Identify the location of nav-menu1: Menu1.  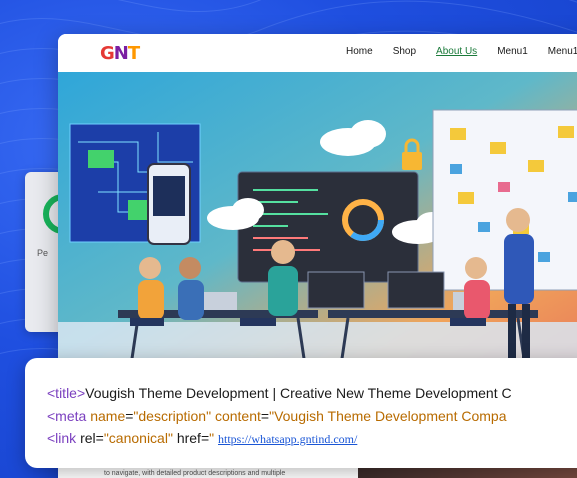
(512, 51).